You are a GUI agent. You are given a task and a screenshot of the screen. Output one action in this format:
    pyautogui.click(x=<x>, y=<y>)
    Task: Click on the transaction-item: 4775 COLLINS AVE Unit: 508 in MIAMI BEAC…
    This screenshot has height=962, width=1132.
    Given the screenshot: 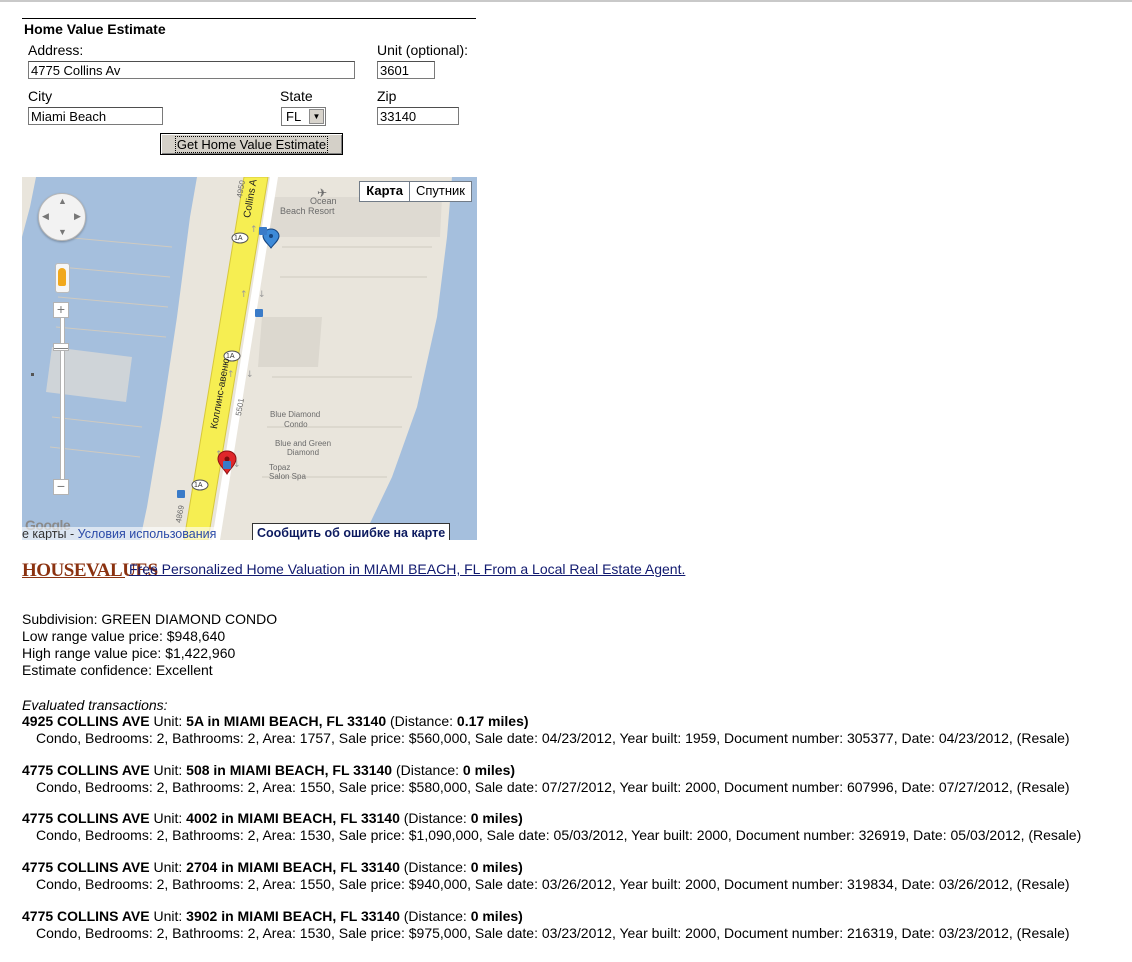 What is the action you would take?
    pyautogui.click(x=546, y=779)
    